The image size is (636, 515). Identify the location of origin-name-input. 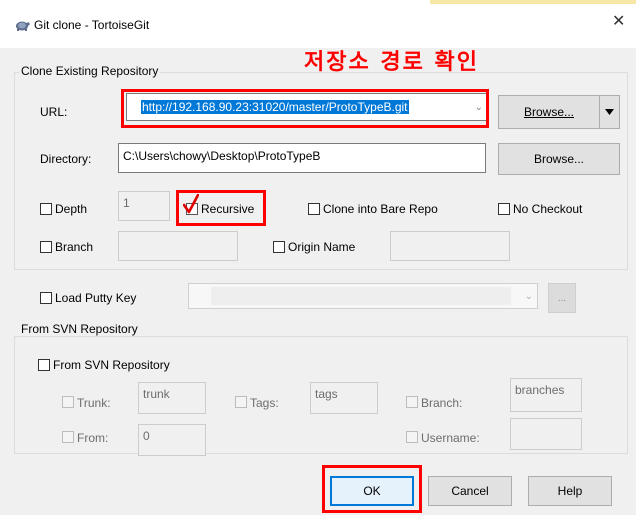
(450, 246).